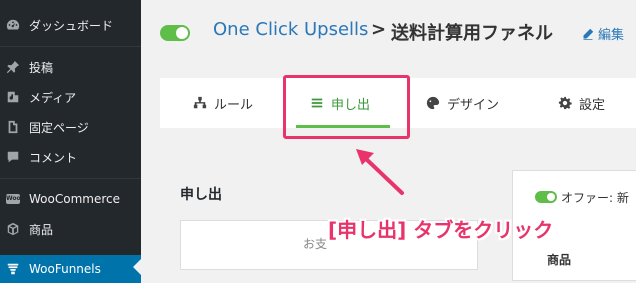 The height and width of the screenshot is (283, 636). Describe the element at coordinates (201, 195) in the screenshot. I see `section-title: 申し出` at that location.